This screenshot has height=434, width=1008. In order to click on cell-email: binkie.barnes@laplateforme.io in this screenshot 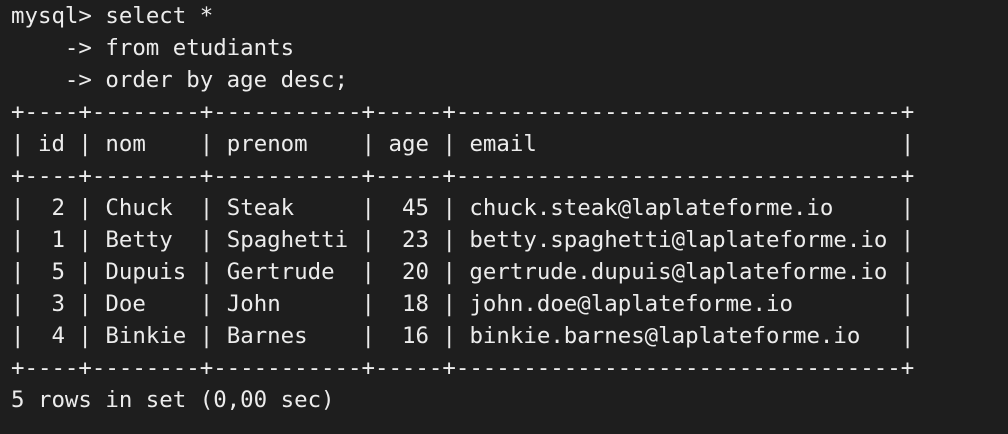, I will do `click(665, 336)`.